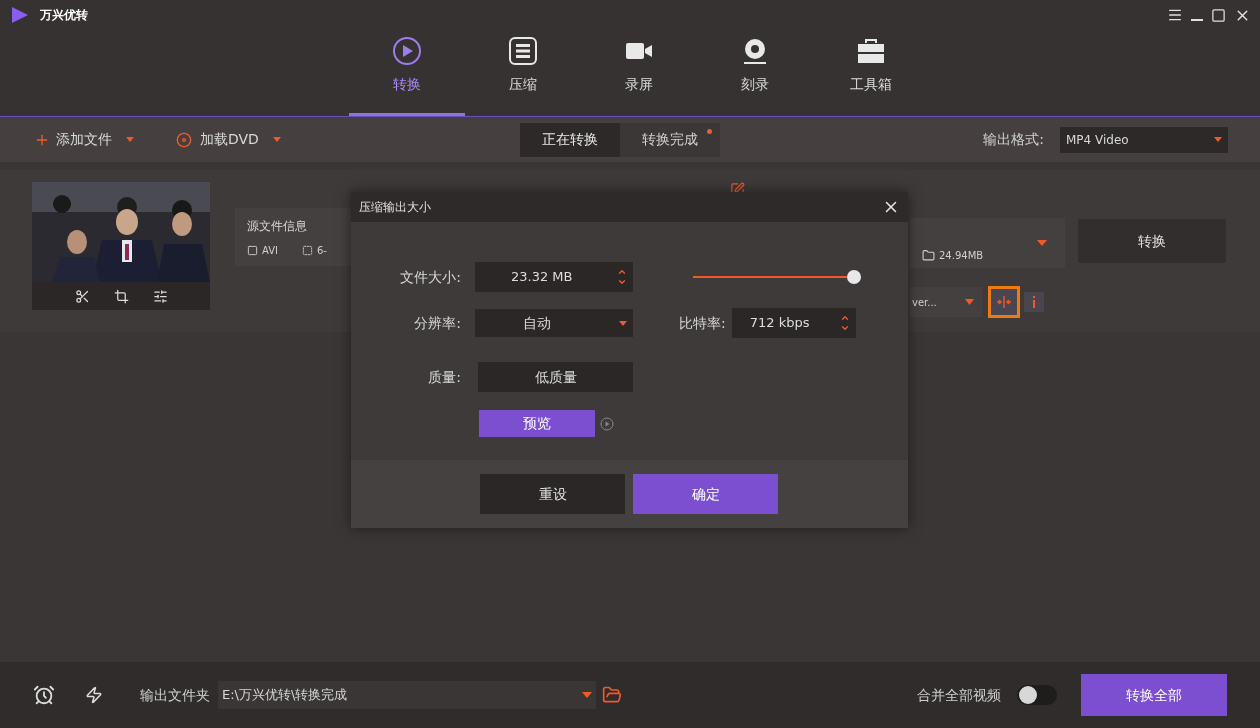 The width and height of the screenshot is (1260, 728). I want to click on logo-icon, so click(20, 15).